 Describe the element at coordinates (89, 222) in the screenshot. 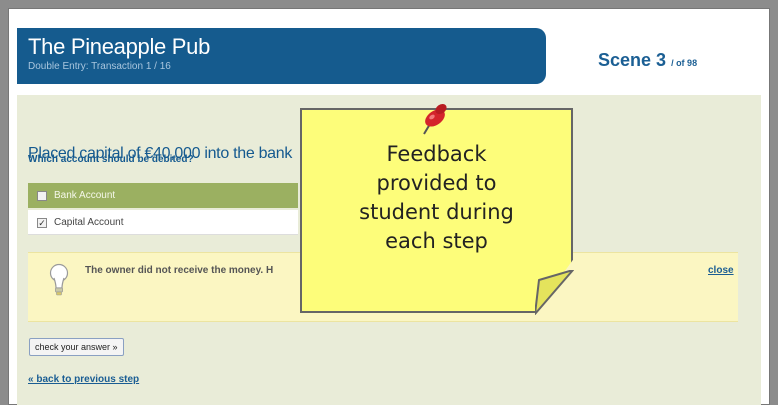

I see `option-label: Capital Account` at that location.